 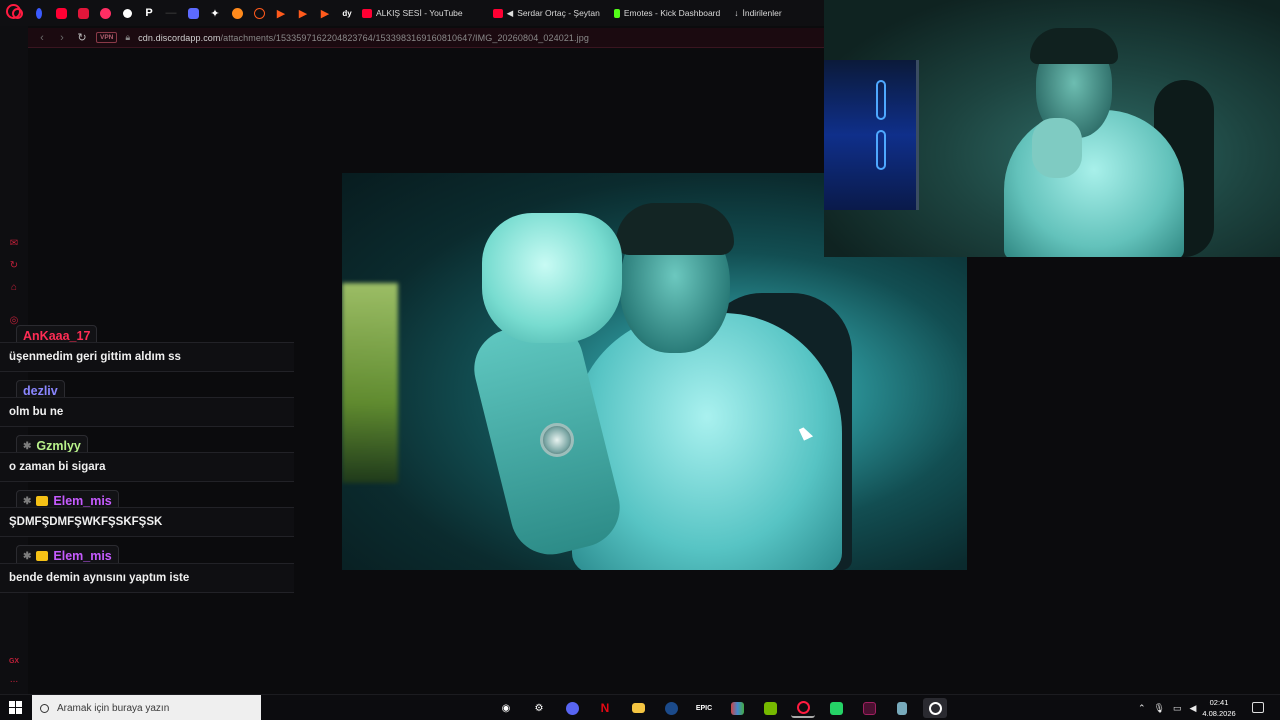 I want to click on obs-icon, so click(x=935, y=708).